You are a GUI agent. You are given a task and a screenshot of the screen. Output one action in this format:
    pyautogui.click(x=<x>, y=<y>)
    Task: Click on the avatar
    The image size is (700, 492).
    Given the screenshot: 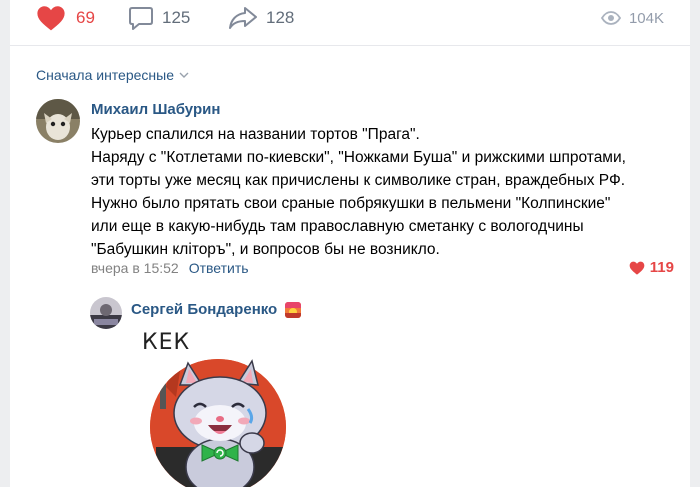 What is the action you would take?
    pyautogui.click(x=58, y=121)
    